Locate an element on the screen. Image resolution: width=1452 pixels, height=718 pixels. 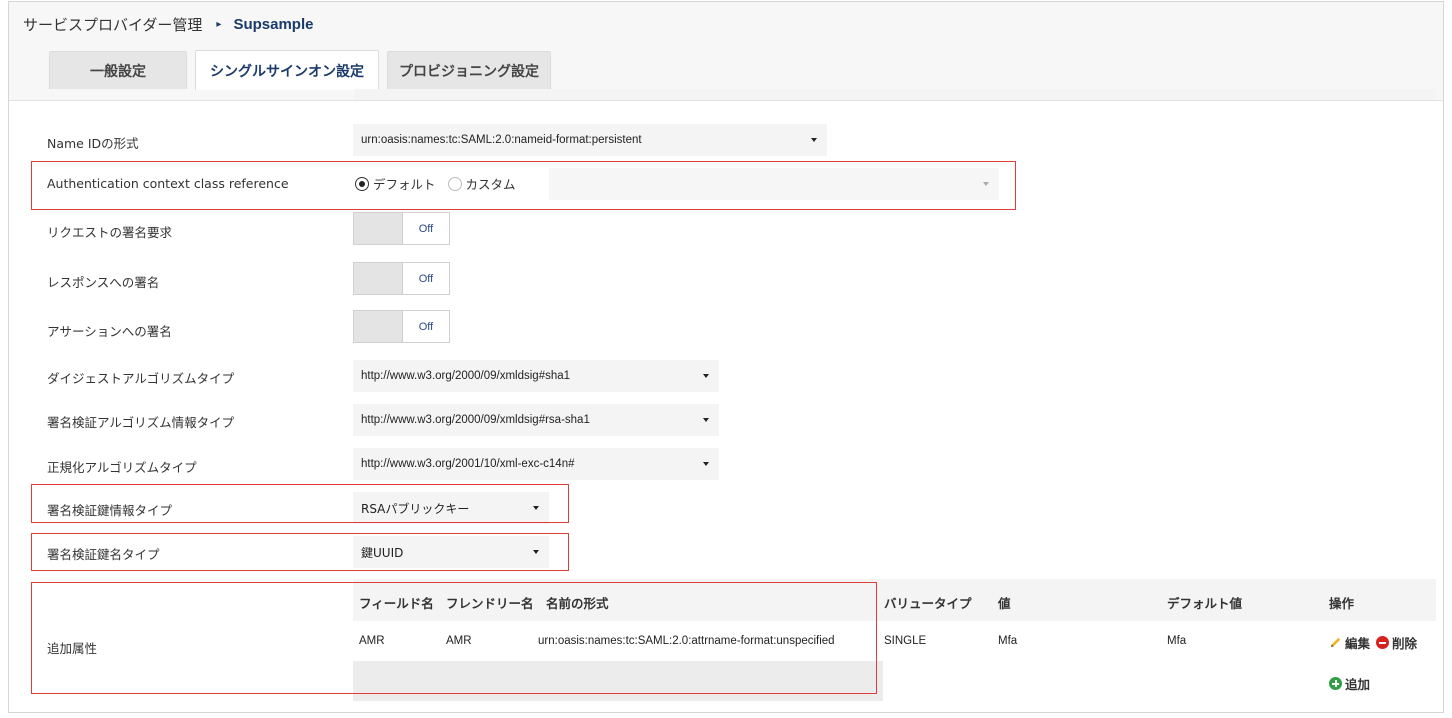
assertion-sign-toggle: Off is located at coordinates (401, 326).